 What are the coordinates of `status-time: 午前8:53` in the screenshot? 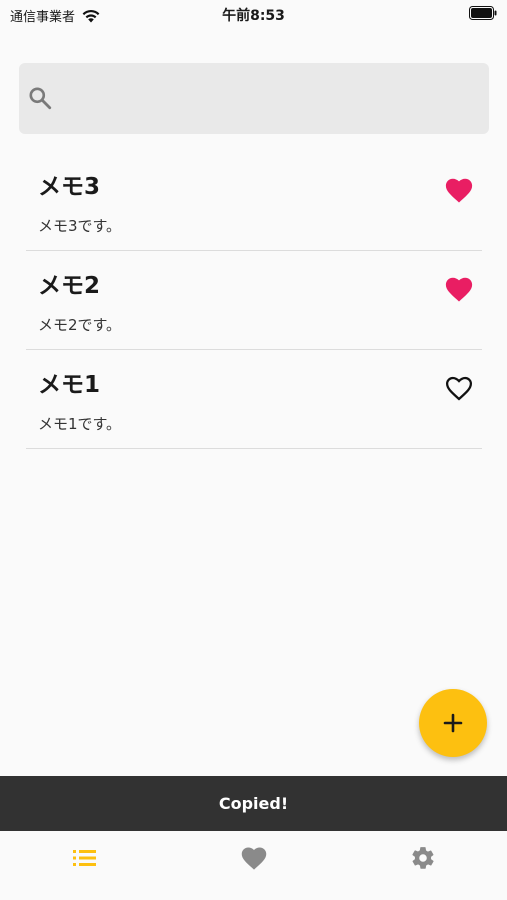 It's located at (253, 16).